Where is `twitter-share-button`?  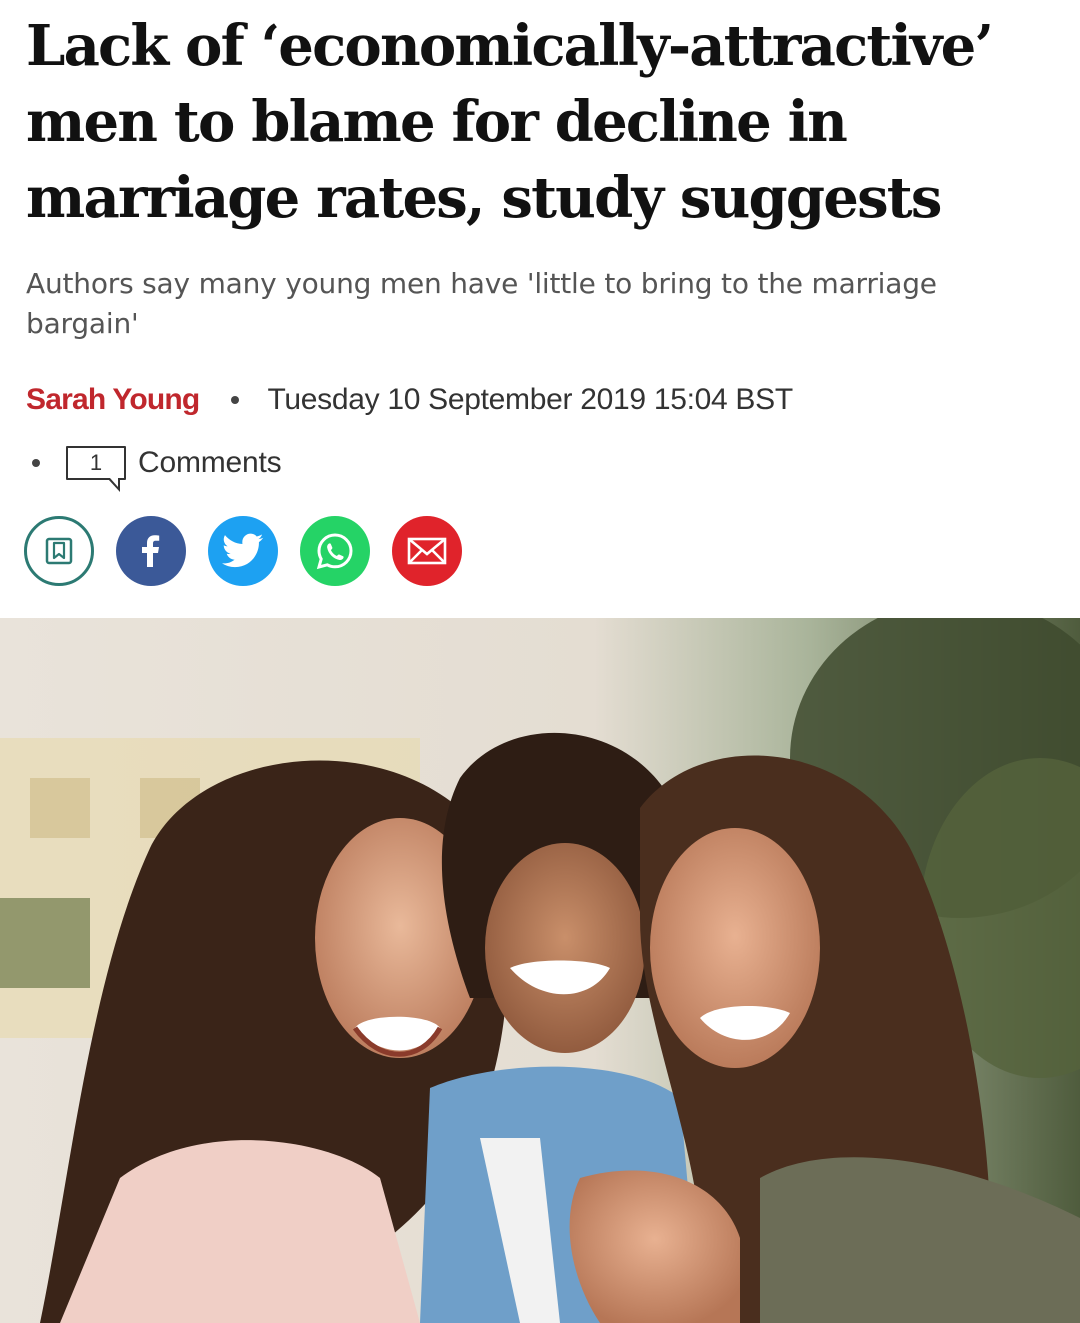
twitter-share-button is located at coordinates (243, 551).